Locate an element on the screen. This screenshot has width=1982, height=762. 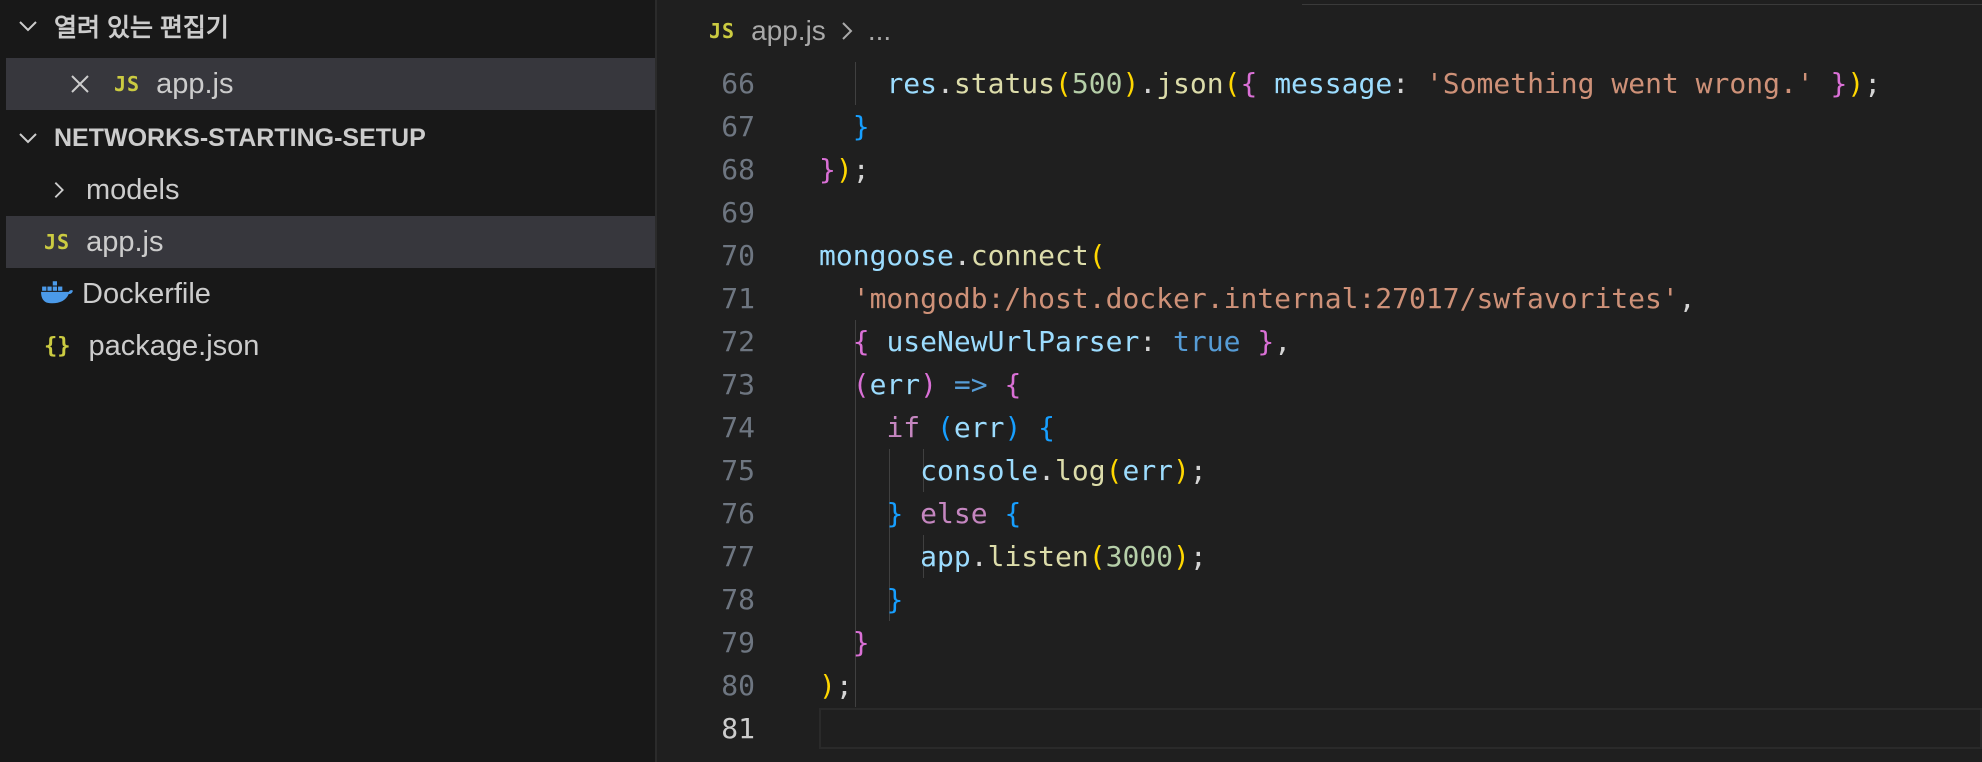
code-line: 68}); is located at coordinates (1319, 169).